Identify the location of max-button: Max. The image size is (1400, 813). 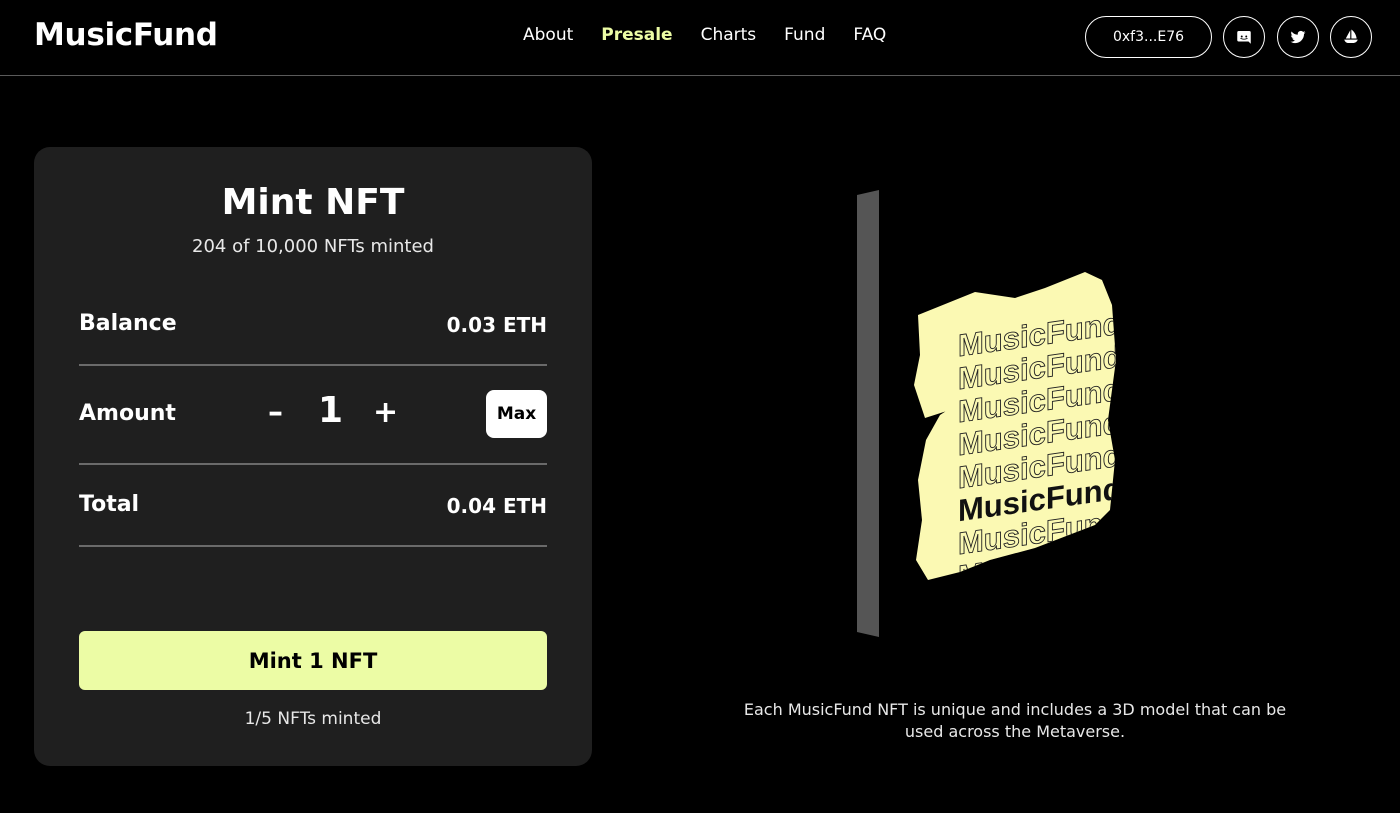
(516, 414).